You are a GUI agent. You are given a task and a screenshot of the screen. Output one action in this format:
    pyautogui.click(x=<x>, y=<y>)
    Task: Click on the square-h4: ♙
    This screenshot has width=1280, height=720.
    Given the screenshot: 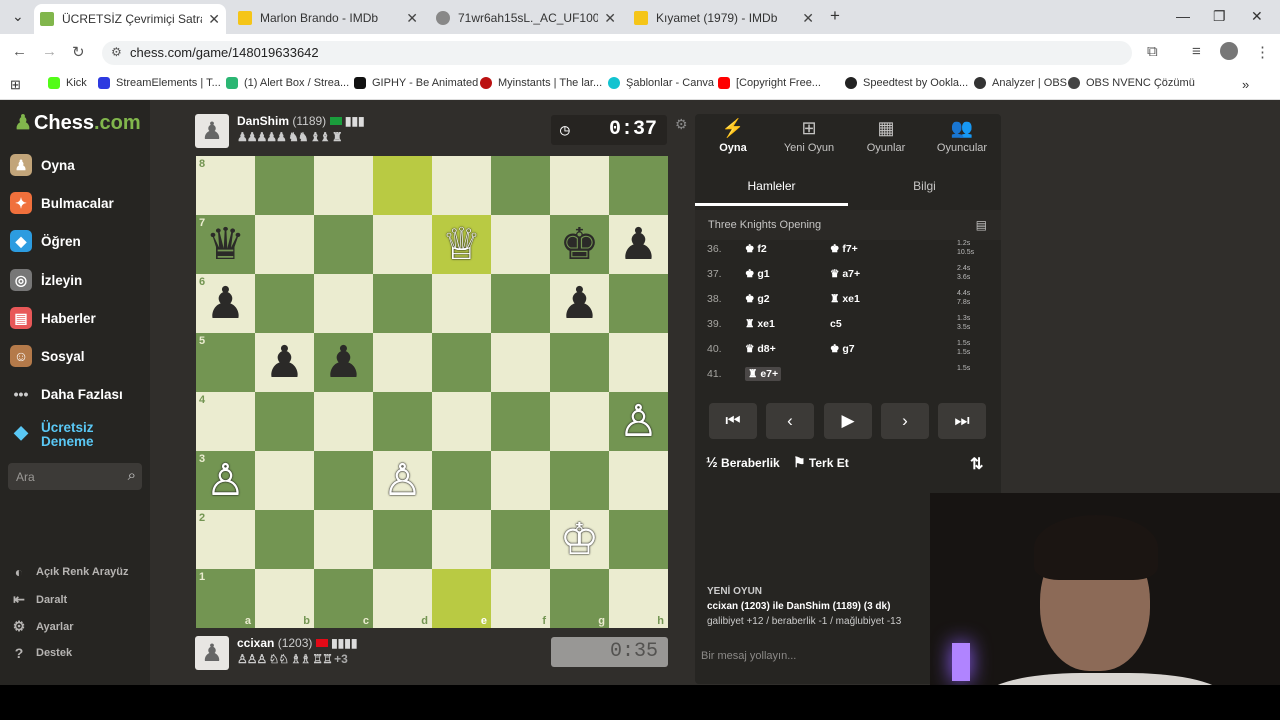 What is the action you would take?
    pyautogui.click(x=638, y=421)
    